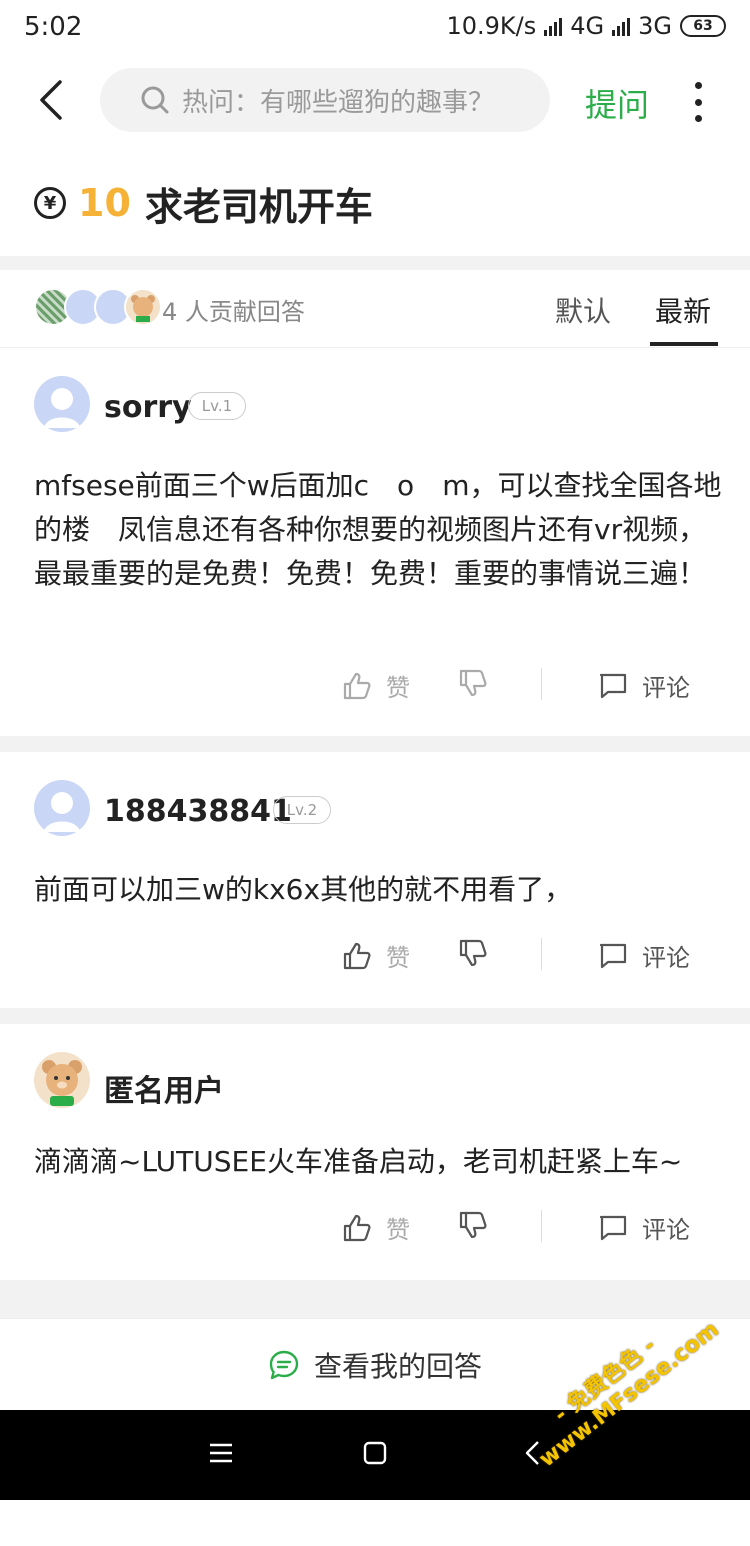 The image size is (750, 1546). I want to click on clock: 5:02, so click(53, 27).